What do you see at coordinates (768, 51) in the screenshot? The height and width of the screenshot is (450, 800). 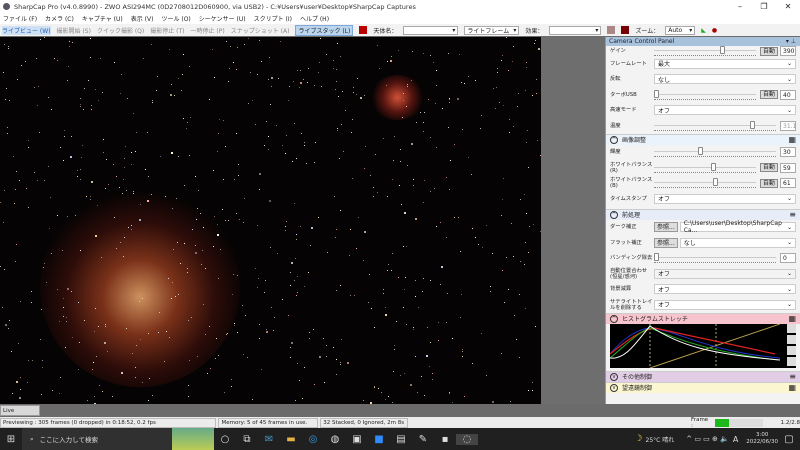 I see `gain-auto-button: 自動` at bounding box center [768, 51].